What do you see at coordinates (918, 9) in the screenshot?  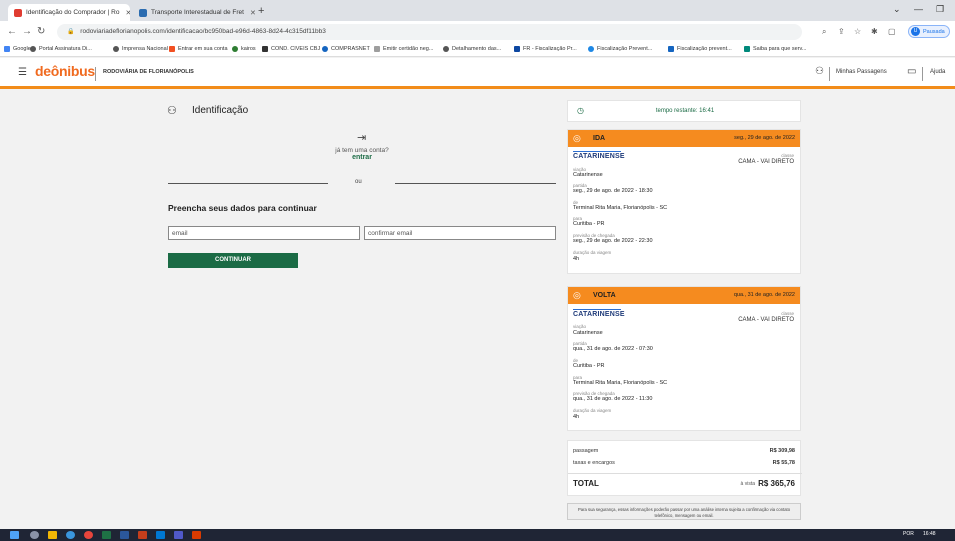 I see `minimize-icon: —` at bounding box center [918, 9].